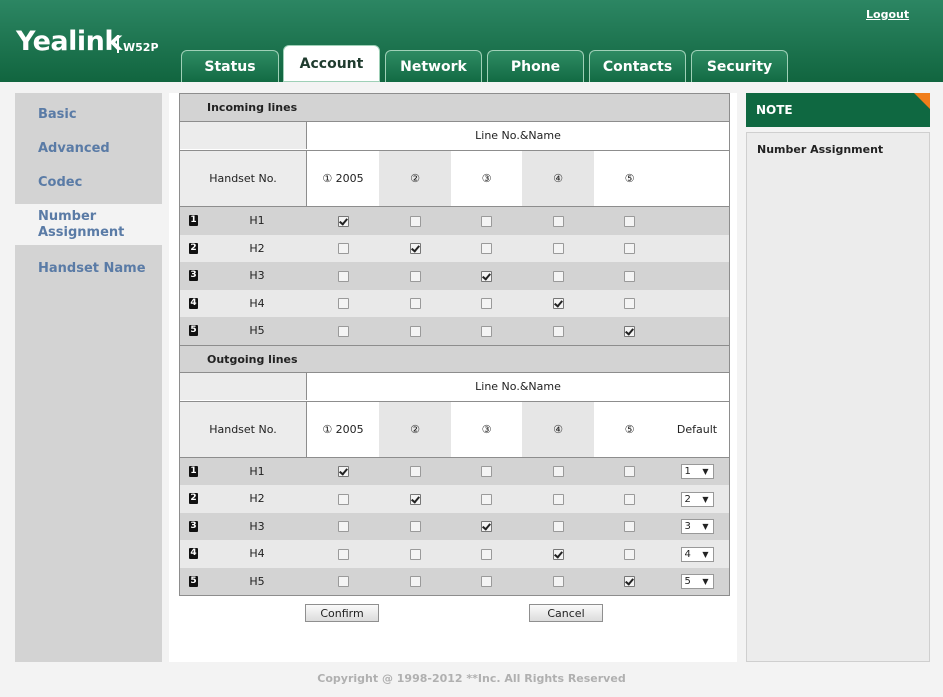 Image resolution: width=943 pixels, height=697 pixels. I want to click on default-line-select: 2 ▼, so click(697, 499).